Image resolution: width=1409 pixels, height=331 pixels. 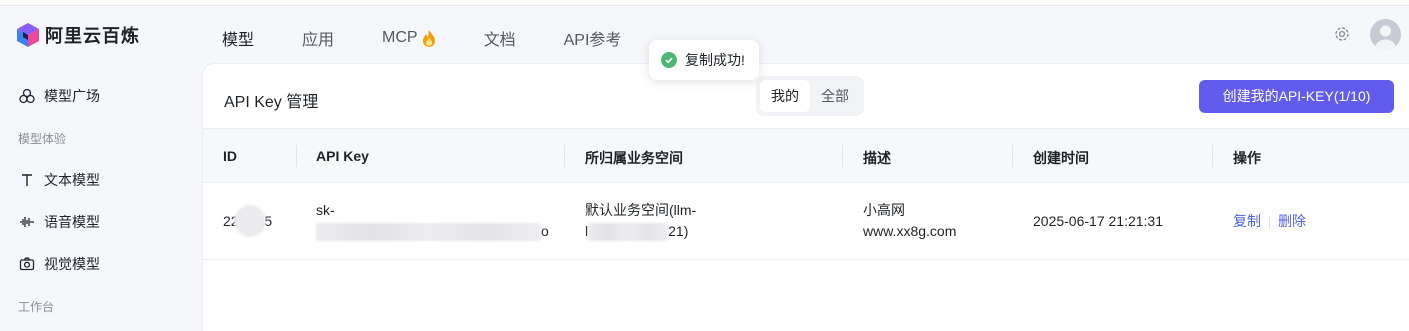 I want to click on sidebar-item-label: 视觉模型, so click(x=72, y=264).